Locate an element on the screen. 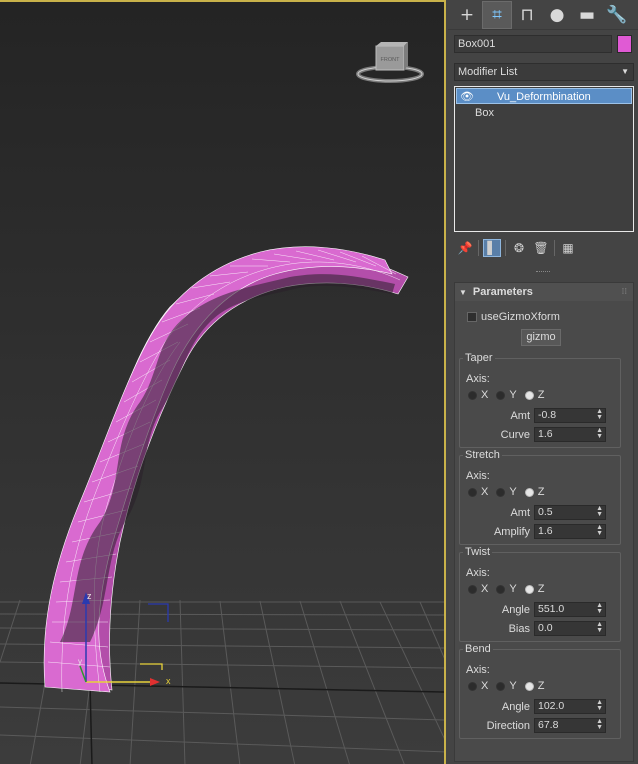 The height and width of the screenshot is (764, 638). make-unique-icon: ❂ is located at coordinates (519, 248).